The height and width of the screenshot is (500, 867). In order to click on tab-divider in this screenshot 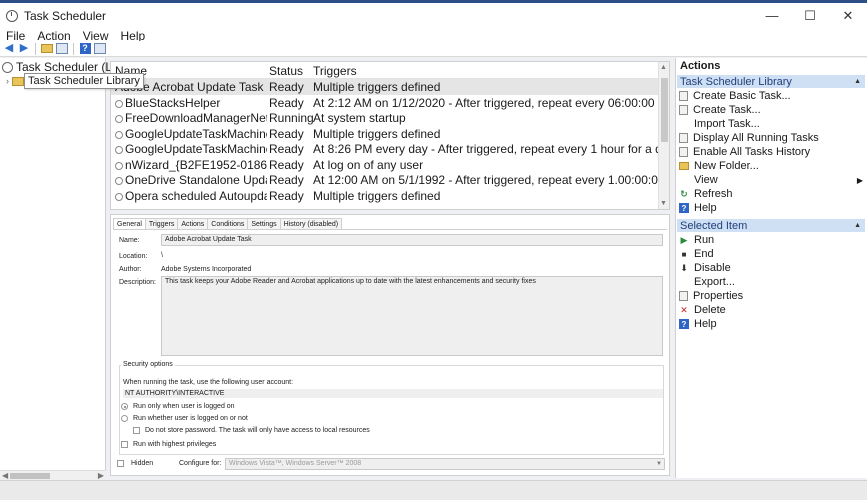, I will do `click(390, 229)`.